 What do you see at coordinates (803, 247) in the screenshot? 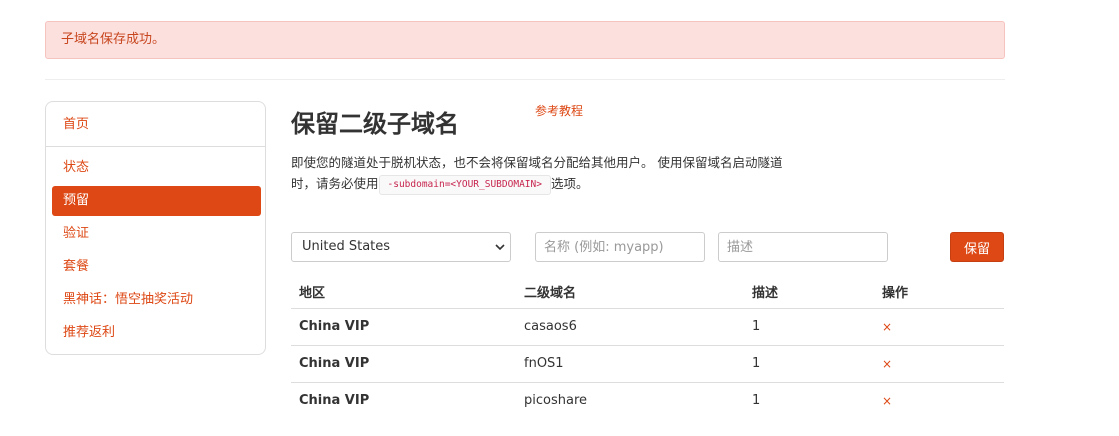
I see `description-input` at bounding box center [803, 247].